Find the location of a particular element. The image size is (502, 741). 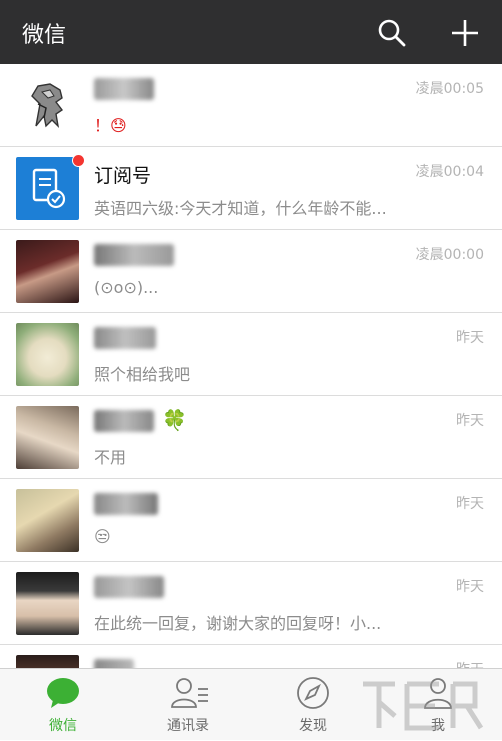

plus-icon is located at coordinates (465, 33).